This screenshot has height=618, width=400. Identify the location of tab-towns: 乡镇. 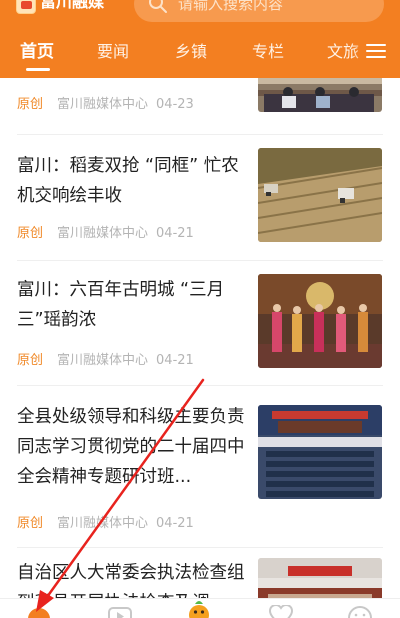
(191, 52).